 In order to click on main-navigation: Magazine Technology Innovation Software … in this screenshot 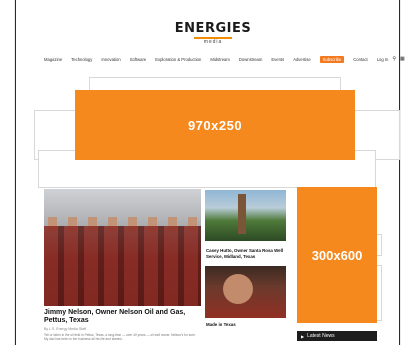, I will do `click(226, 59)`.